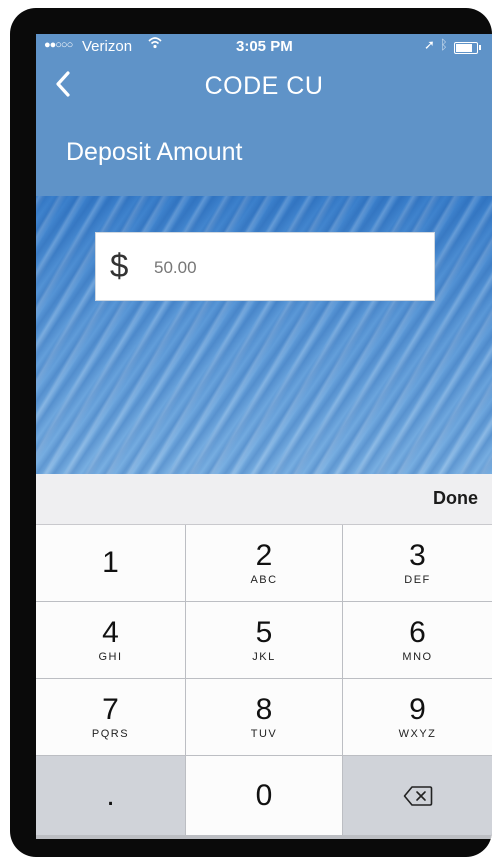 Image resolution: width=502 pixels, height=865 pixels. I want to click on status-bar: ●●○○○ Verizon 3:05 PM ➚ ᛒ, so click(264, 48).